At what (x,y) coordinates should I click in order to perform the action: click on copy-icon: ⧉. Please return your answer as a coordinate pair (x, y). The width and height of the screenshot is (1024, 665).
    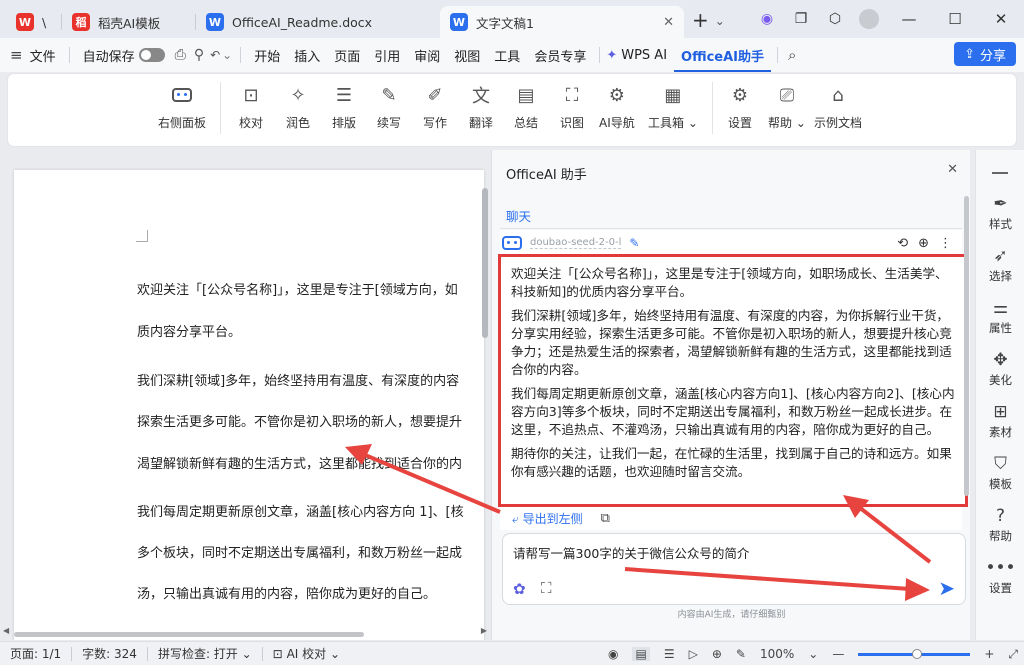
    Looking at the image, I should click on (605, 518).